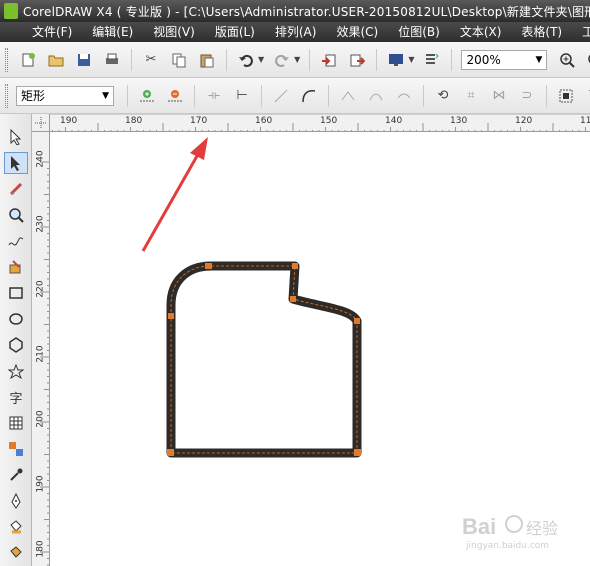  Describe the element at coordinates (84, 60) in the screenshot. I see `save-icon` at that location.